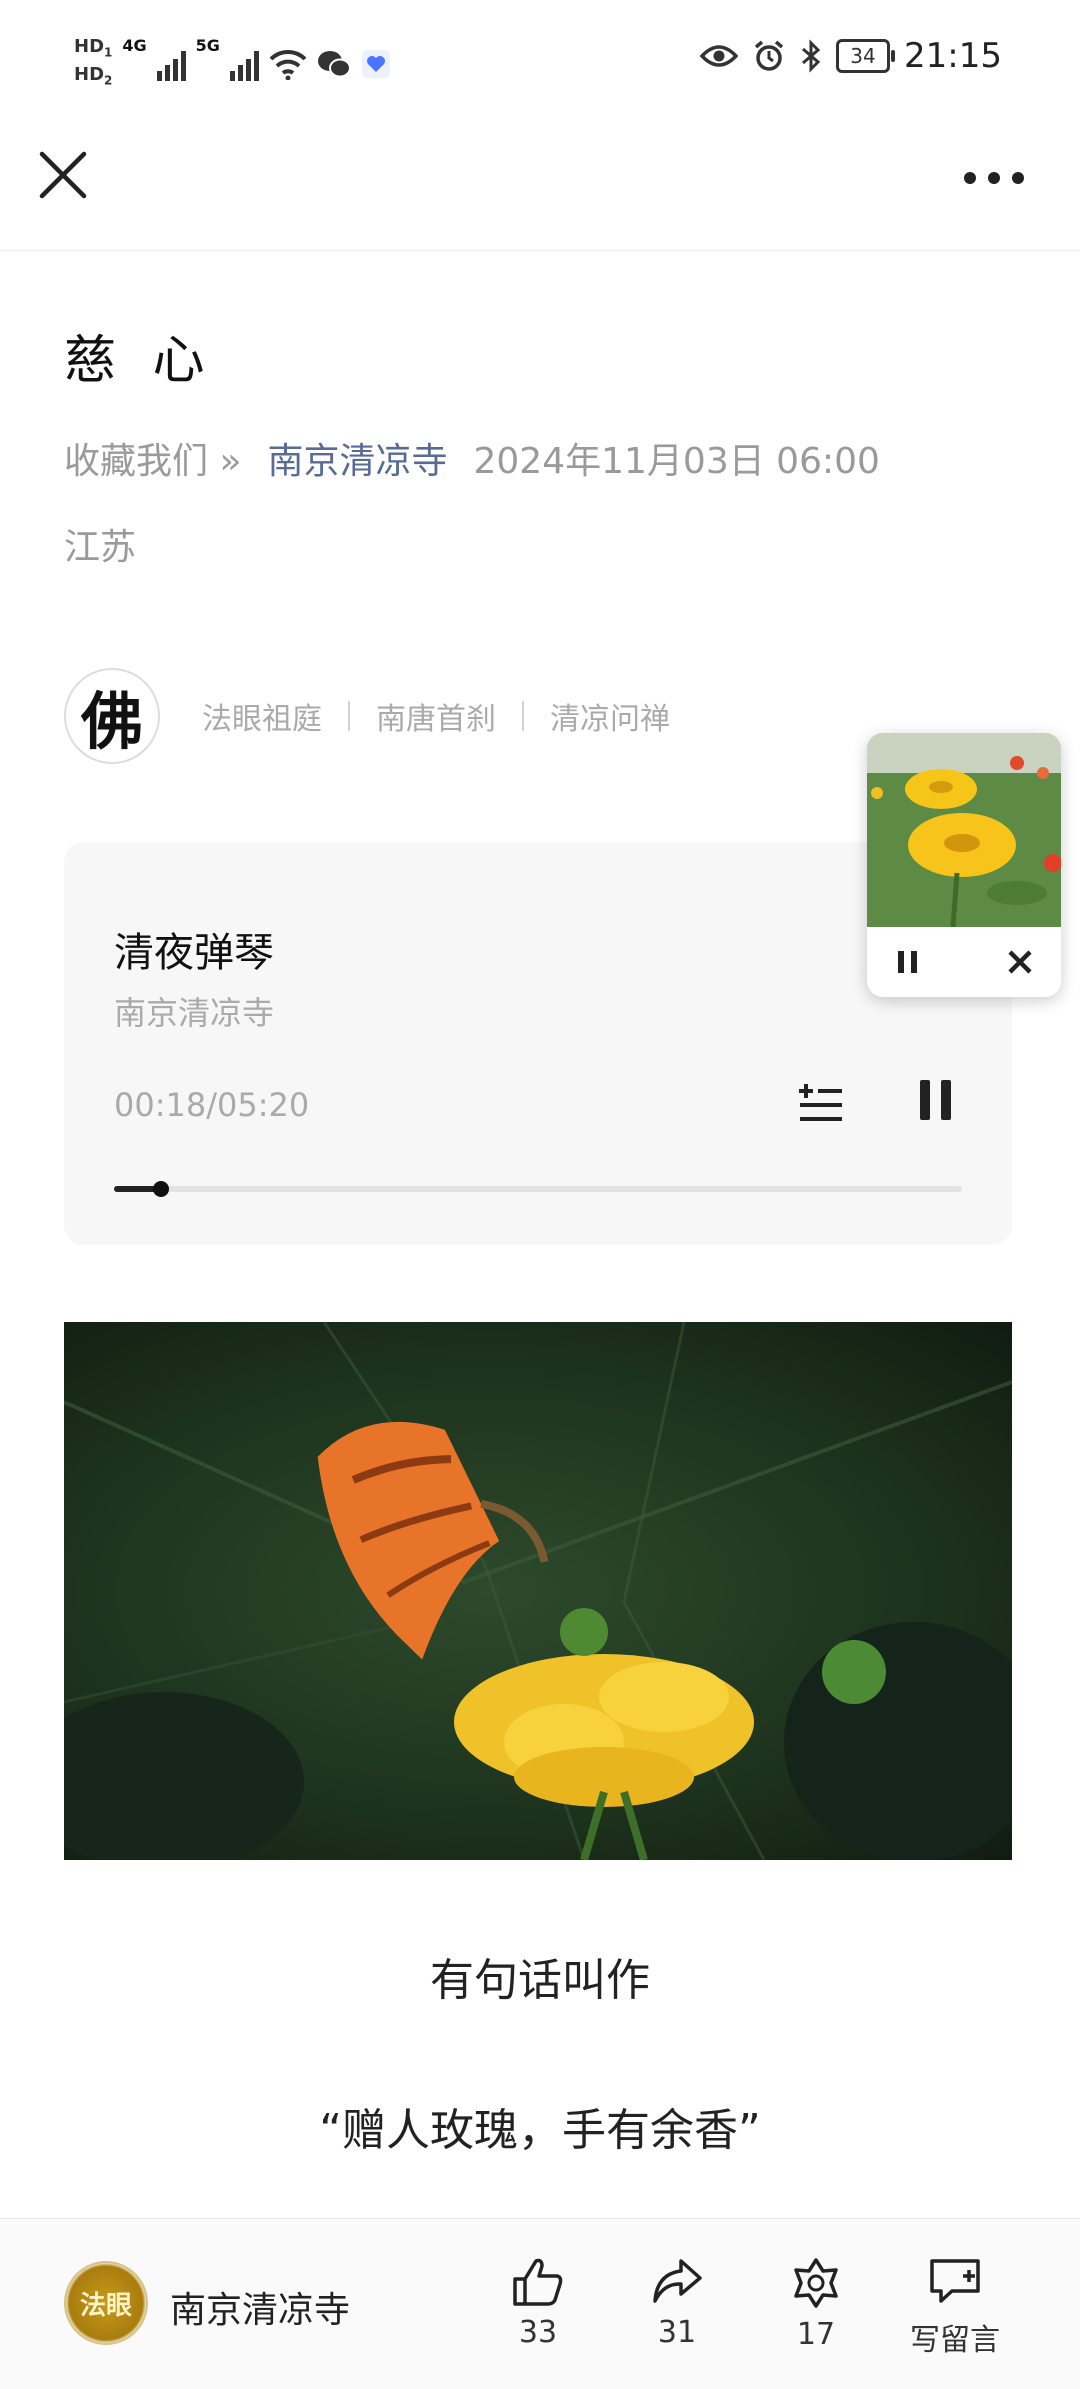 This screenshot has height=2389, width=1080. I want to click on wow-flower-icon, so click(816, 2283).